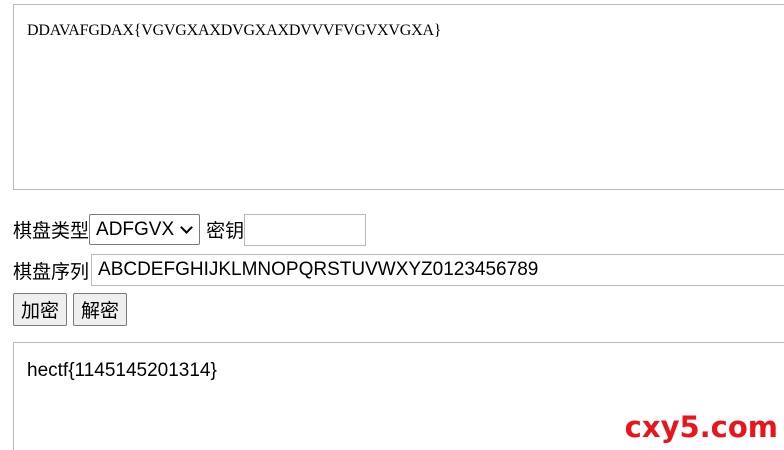 This screenshot has width=784, height=450. Describe the element at coordinates (701, 427) in the screenshot. I see `watermark-logo: cxy5.com` at that location.